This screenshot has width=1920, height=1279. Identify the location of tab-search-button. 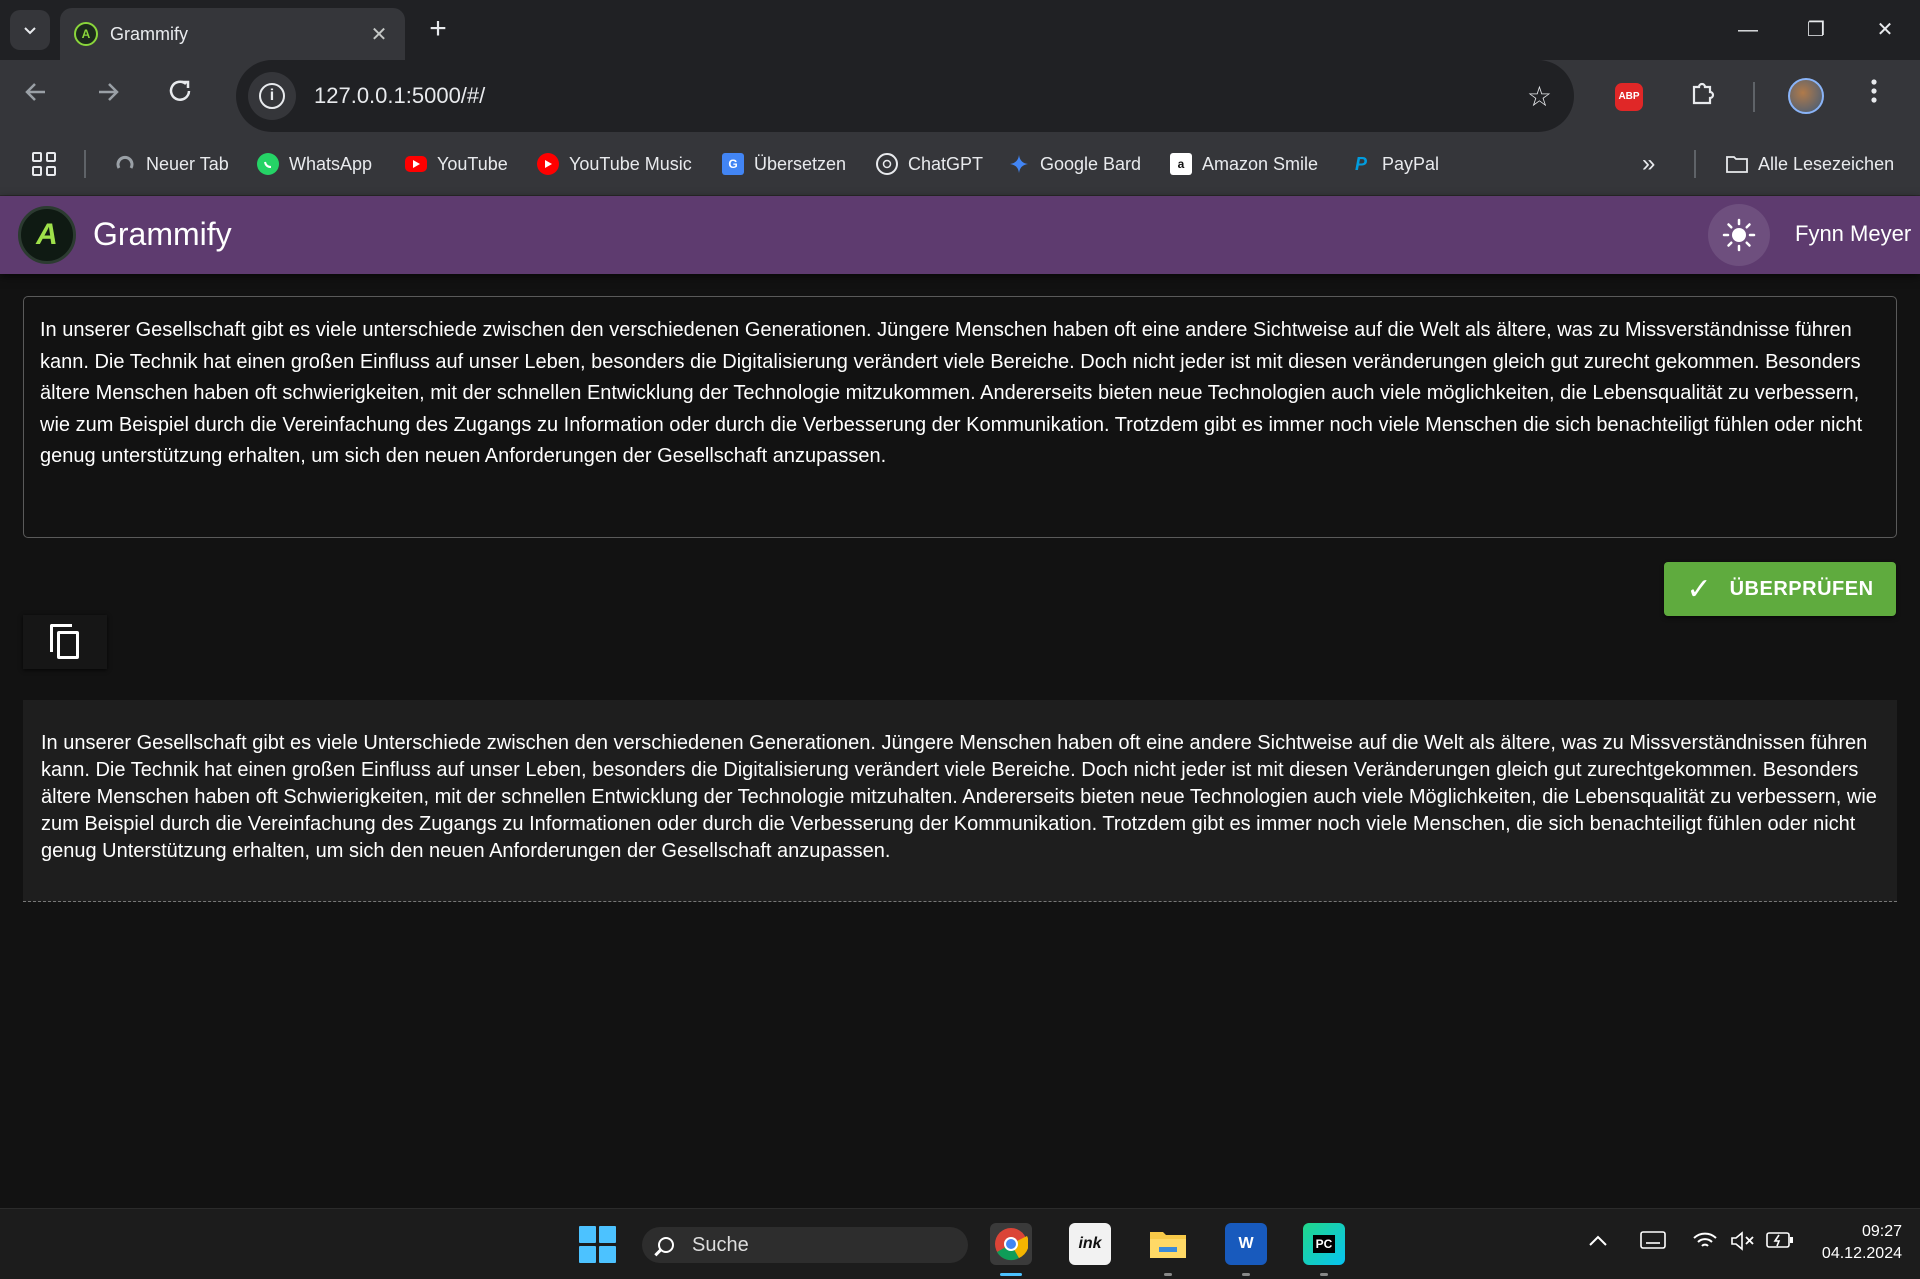
(30, 30).